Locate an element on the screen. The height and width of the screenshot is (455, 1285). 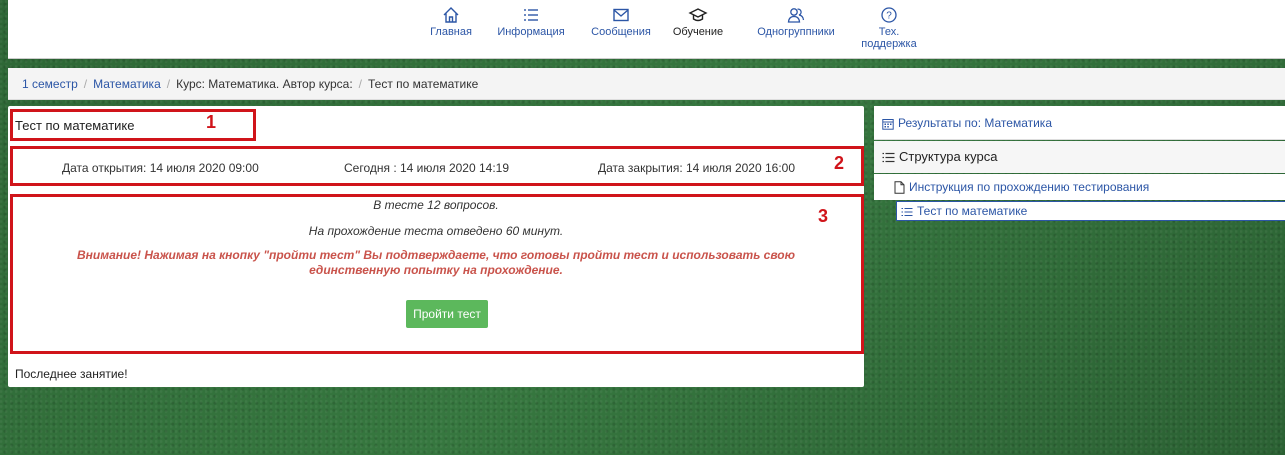
nav-support: ? Тех. поддержка is located at coordinates (889, 28).